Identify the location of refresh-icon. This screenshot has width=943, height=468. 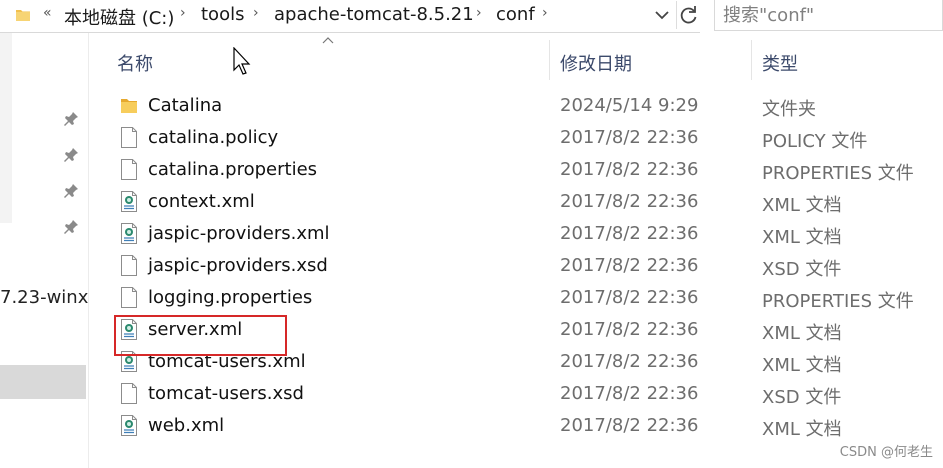
(688, 15).